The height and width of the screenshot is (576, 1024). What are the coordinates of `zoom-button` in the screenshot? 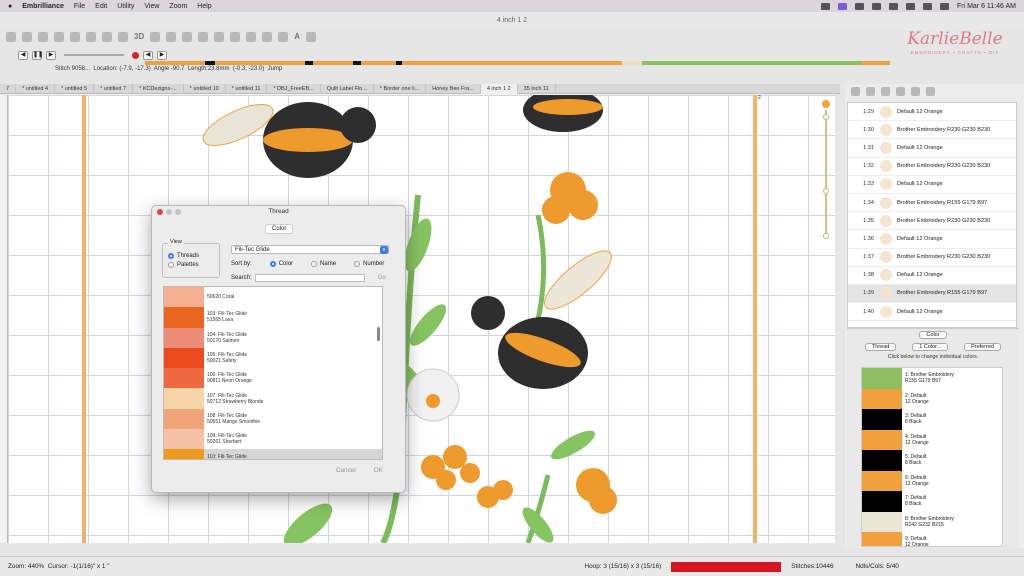 It's located at (178, 212).